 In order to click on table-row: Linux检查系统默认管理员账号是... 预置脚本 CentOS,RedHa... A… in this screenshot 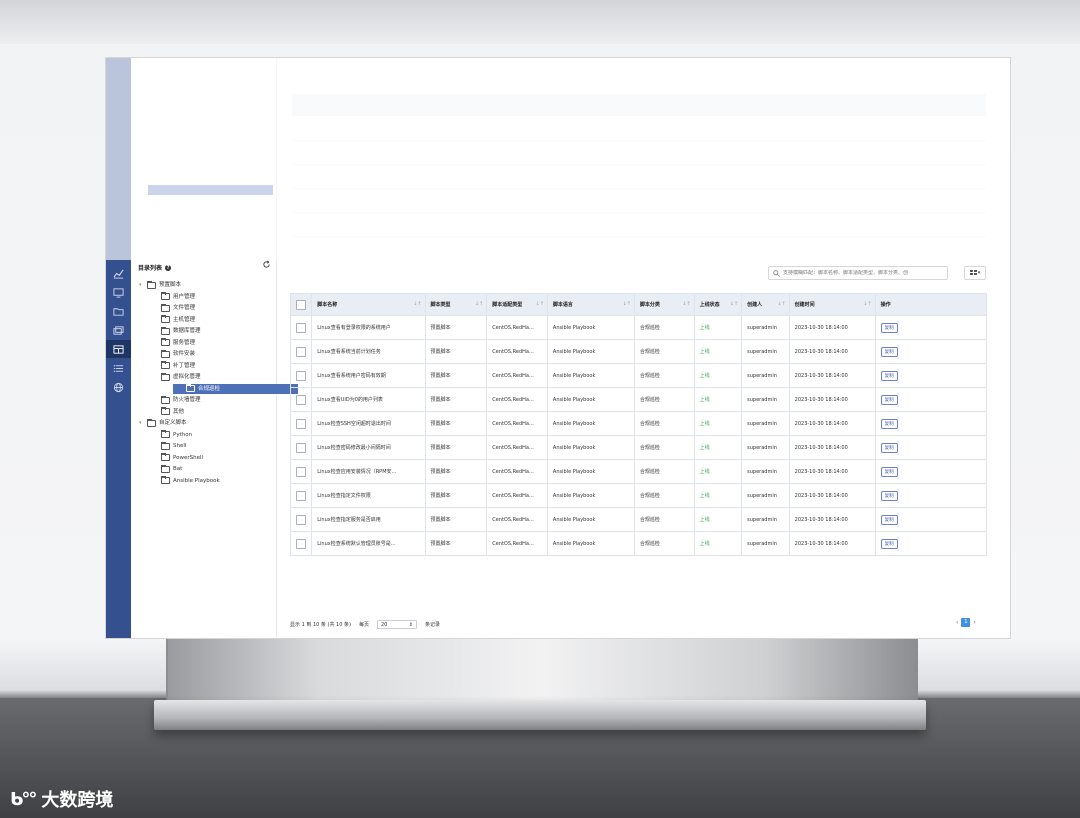, I will do `click(638, 543)`.